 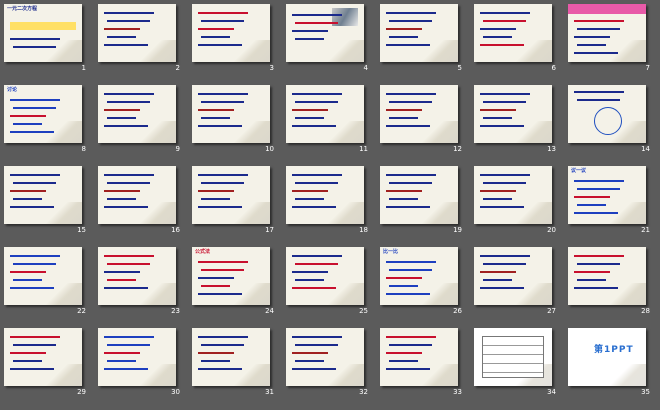 What do you see at coordinates (607, 357) in the screenshot?
I see `slide-thumbnail: 第1PPT` at bounding box center [607, 357].